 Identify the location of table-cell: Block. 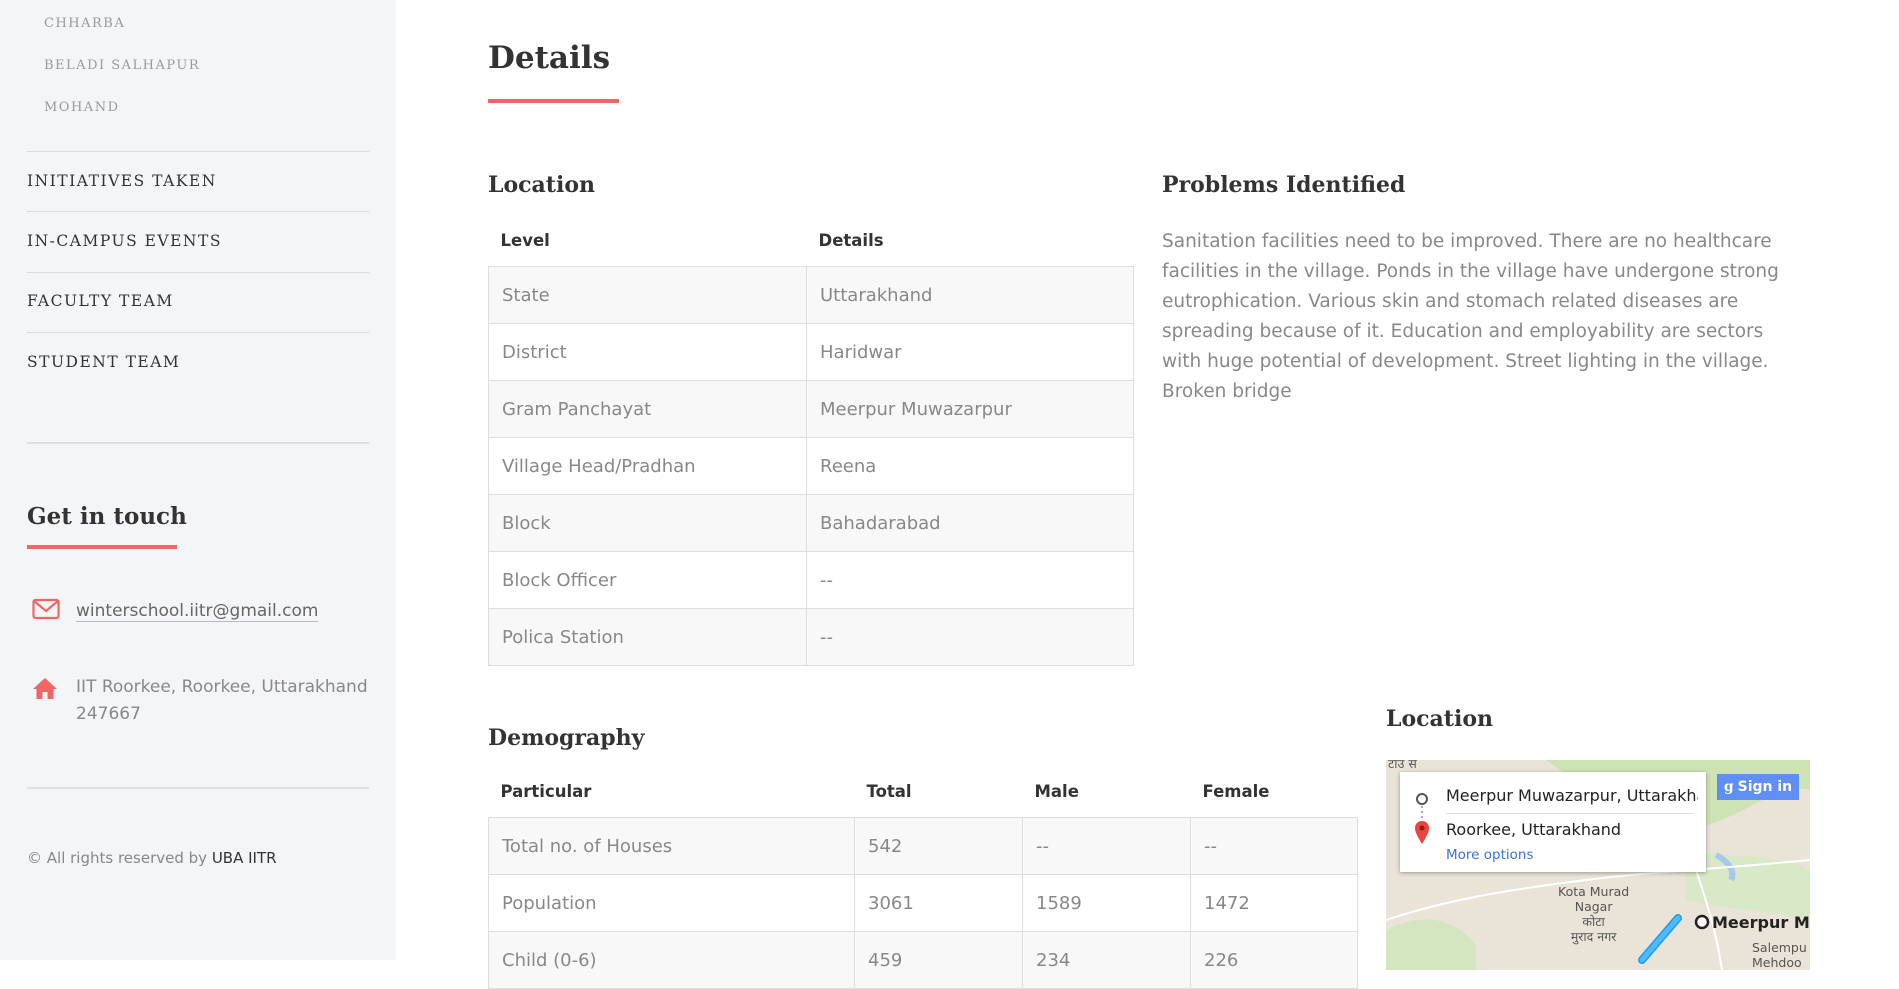
(647, 523).